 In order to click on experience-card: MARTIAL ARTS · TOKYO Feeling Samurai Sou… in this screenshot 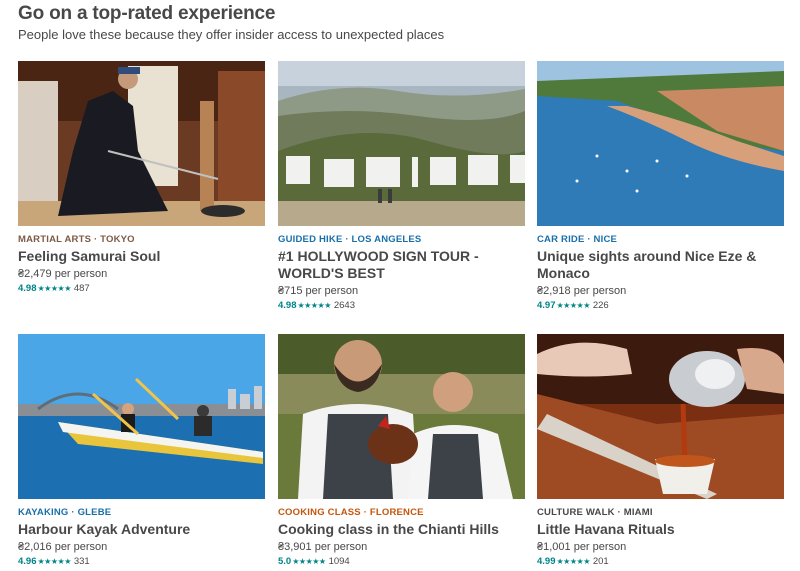, I will do `click(141, 178)`.